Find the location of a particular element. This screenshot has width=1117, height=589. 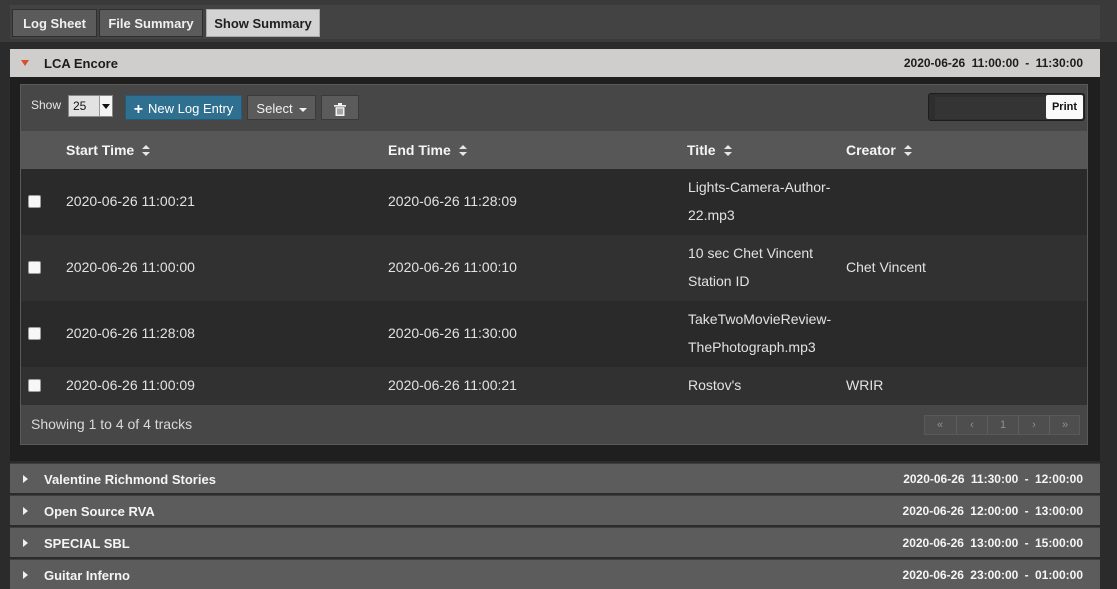

show-name: Open Source RVA is located at coordinates (99, 511).